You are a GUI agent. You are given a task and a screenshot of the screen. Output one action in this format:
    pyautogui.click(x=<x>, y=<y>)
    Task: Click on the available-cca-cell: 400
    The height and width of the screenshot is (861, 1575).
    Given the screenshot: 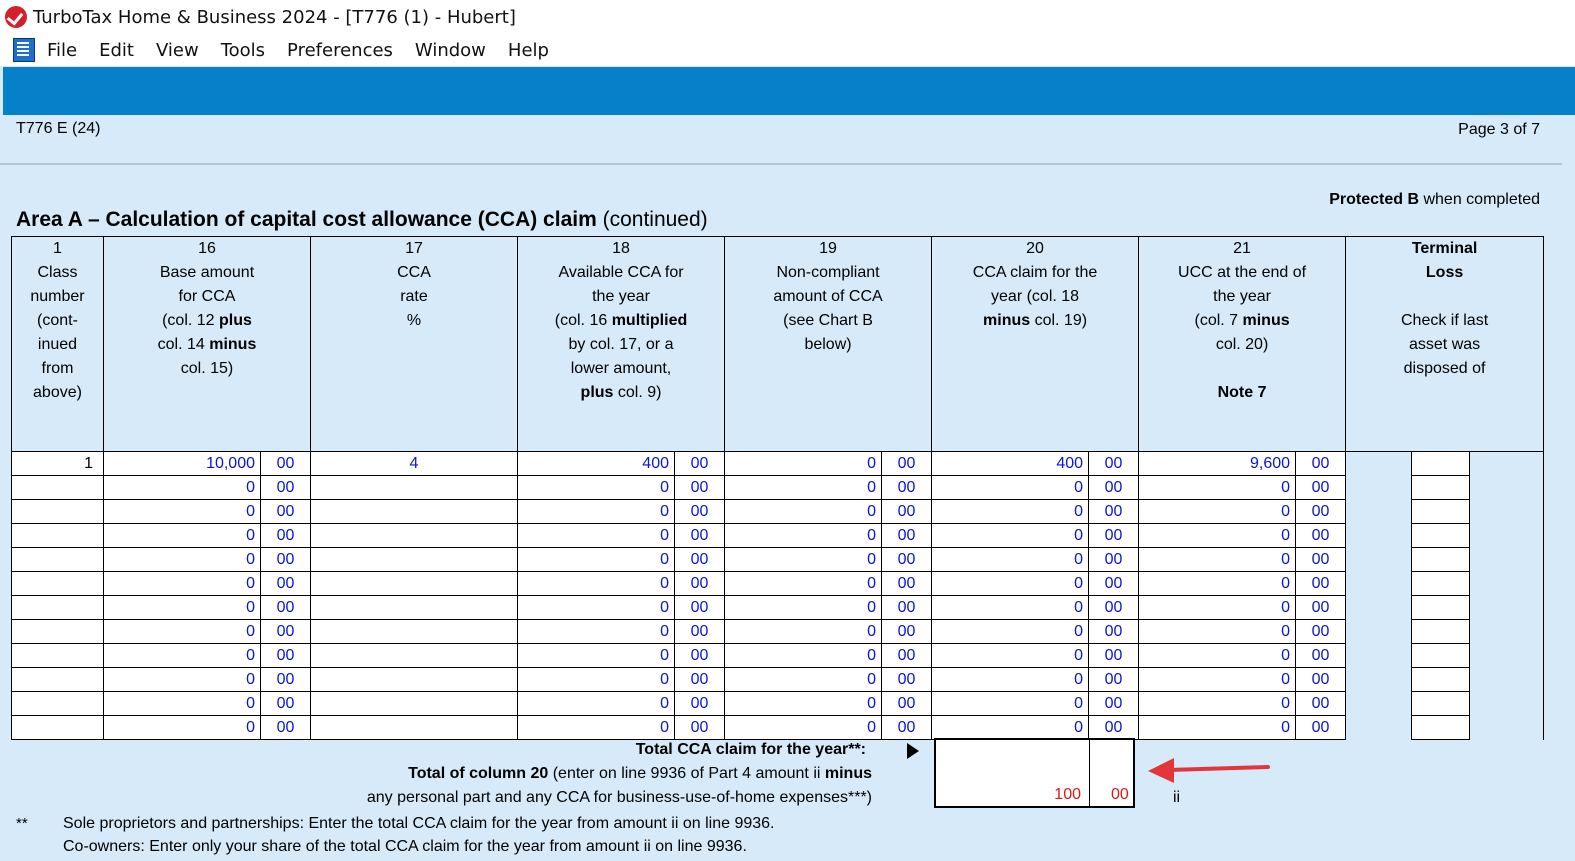 What is the action you would take?
    pyautogui.click(x=596, y=463)
    